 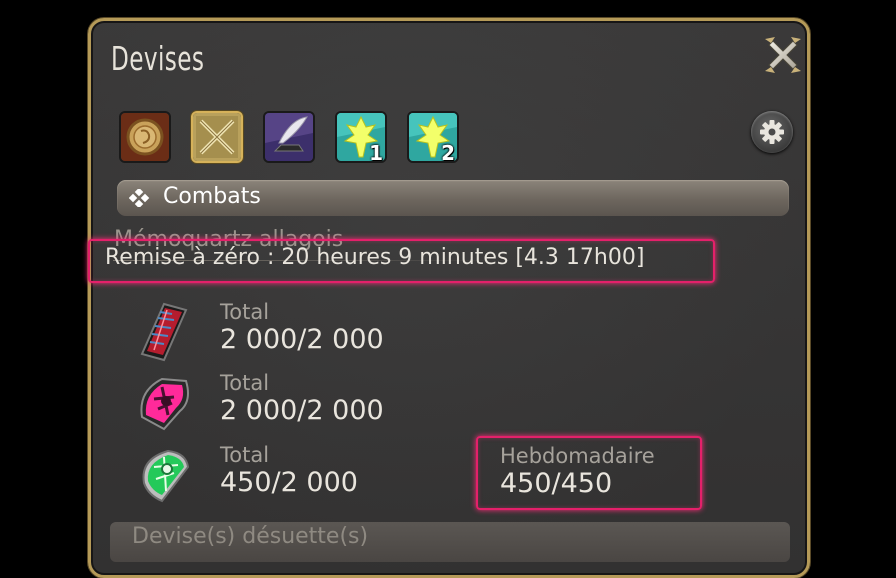 I want to click on red-tomestone-icon, so click(x=164, y=332).